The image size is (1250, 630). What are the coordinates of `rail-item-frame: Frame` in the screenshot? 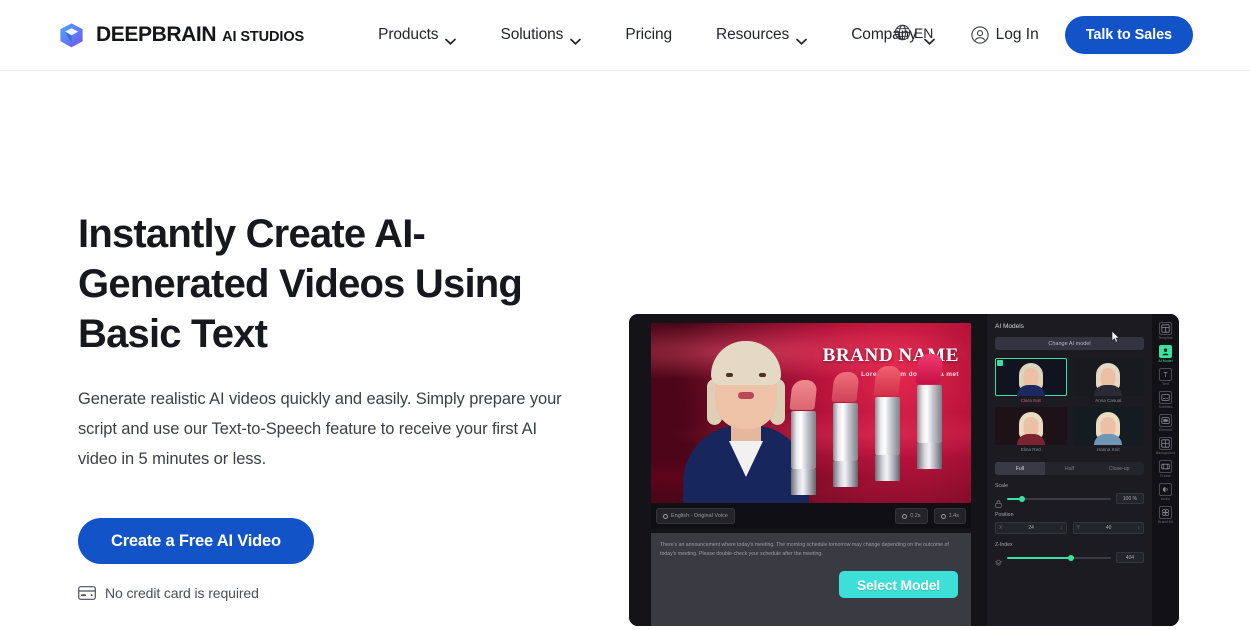 It's located at (1165, 469).